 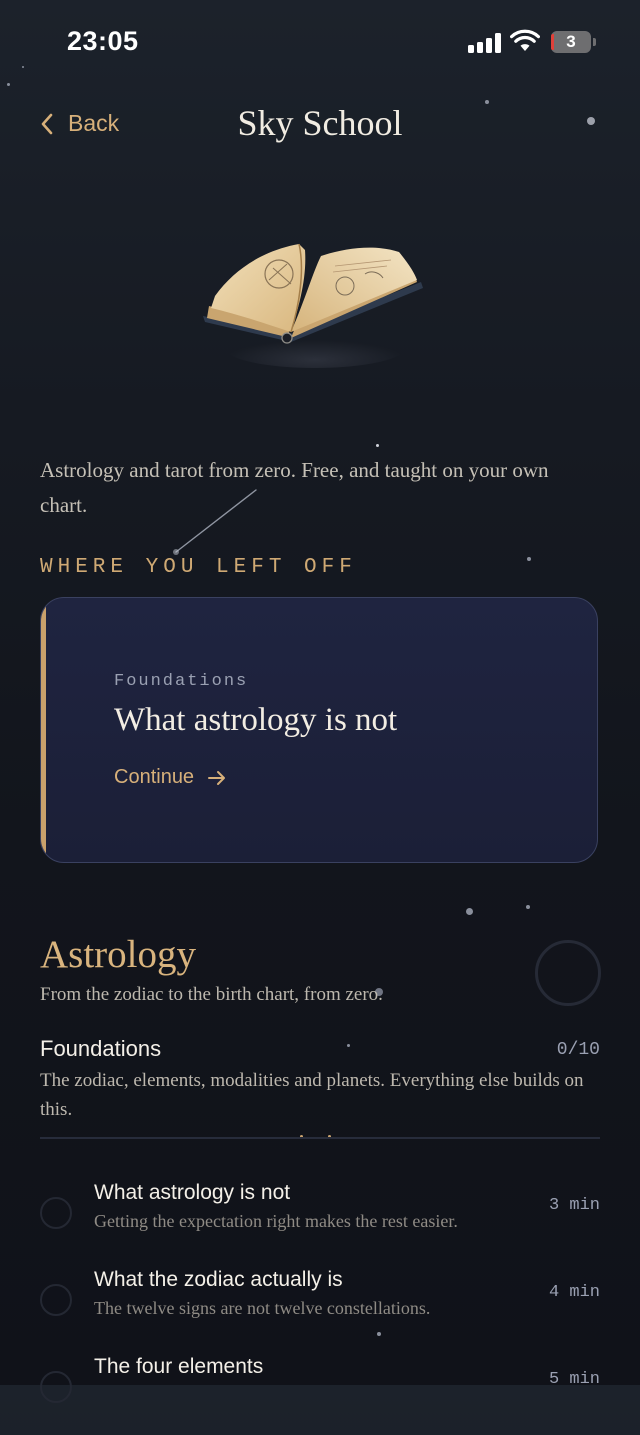 What do you see at coordinates (103, 41) in the screenshot?
I see `status-time: 23:05` at bounding box center [103, 41].